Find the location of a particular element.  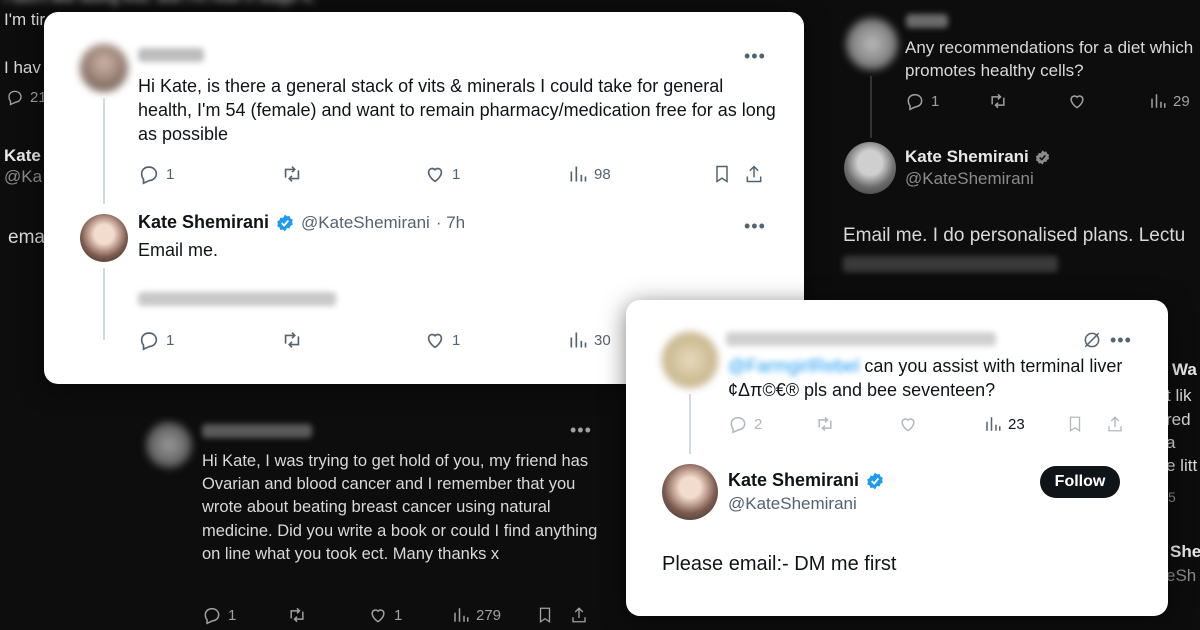

reply-header: Kate Shemirani @KateShemirani · 7h is located at coordinates (301, 222).